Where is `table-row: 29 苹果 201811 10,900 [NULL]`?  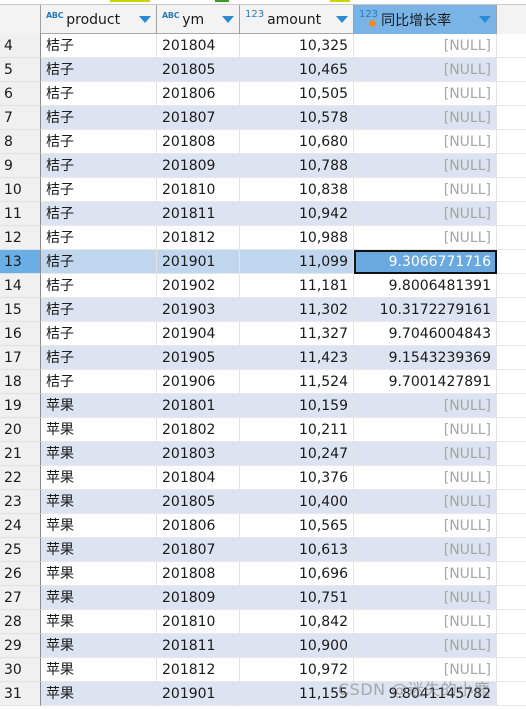
table-row: 29 苹果 201811 10,900 [NULL] is located at coordinates (263, 646).